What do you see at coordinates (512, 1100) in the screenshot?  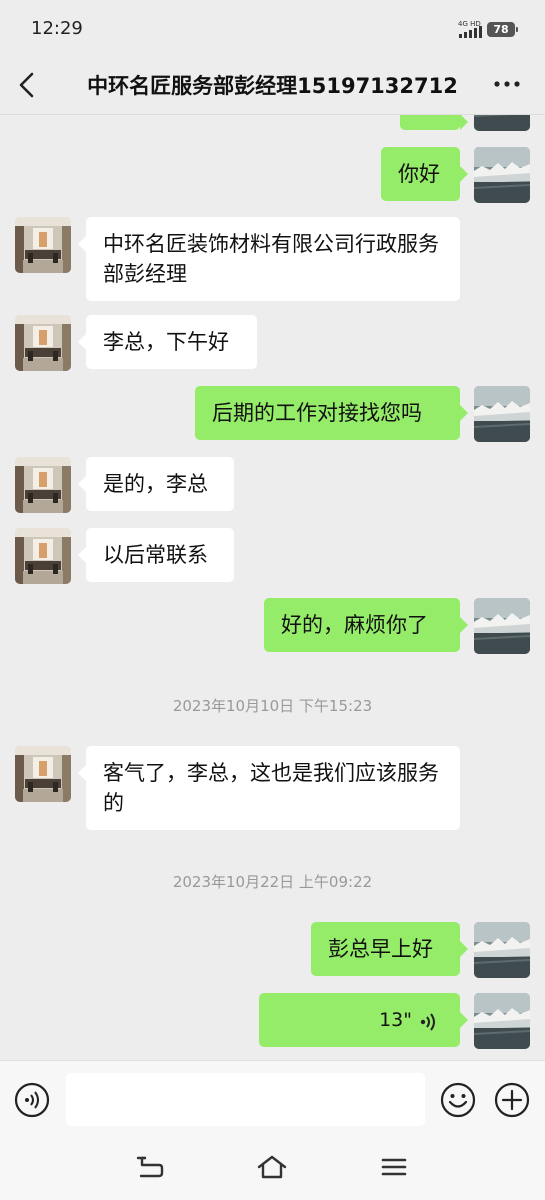 I see `plus-icon` at bounding box center [512, 1100].